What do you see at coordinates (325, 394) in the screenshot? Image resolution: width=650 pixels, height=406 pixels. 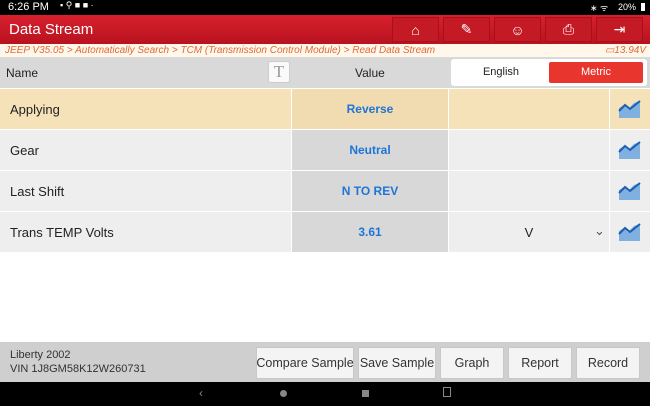 I see `android-nav-bar: ‹` at bounding box center [325, 394].